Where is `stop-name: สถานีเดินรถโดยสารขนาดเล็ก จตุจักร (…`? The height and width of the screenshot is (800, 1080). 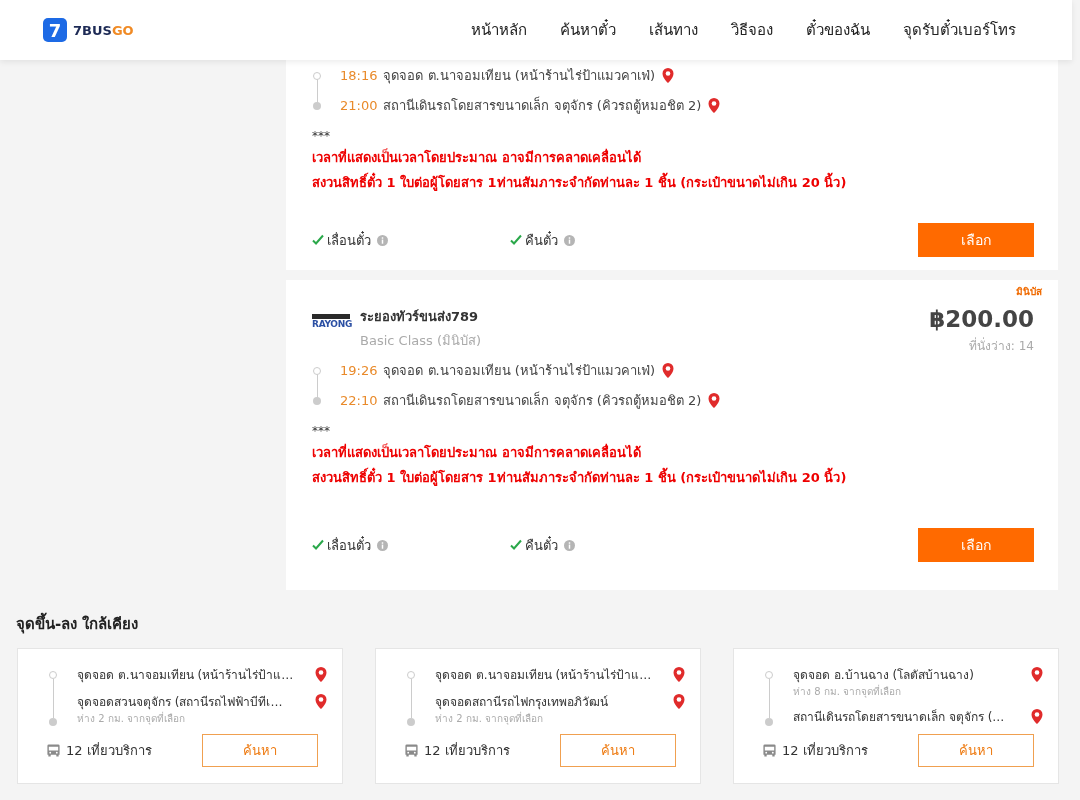 stop-name: สถานีเดินรถโดยสารขนาดเล็ก จตุจักร (… is located at coordinates (899, 717).